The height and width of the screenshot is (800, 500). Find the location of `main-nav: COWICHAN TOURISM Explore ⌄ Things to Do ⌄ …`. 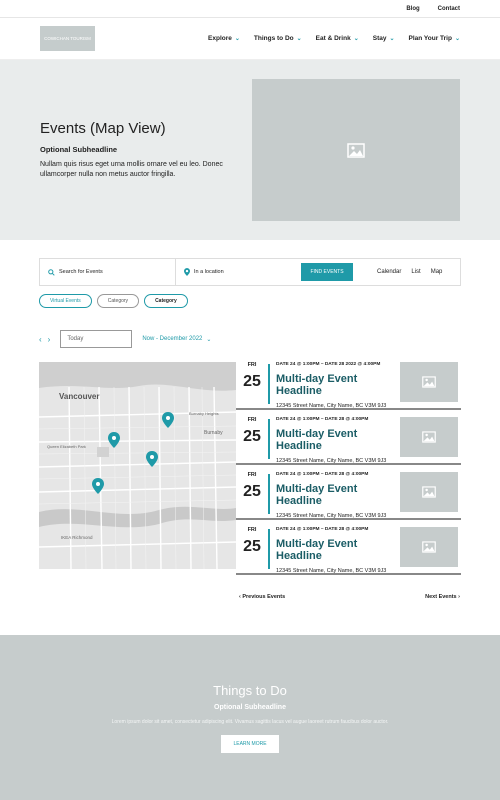

main-nav: COWICHAN TOURISM Explore ⌄ Things to Do ⌄ … is located at coordinates (250, 39).